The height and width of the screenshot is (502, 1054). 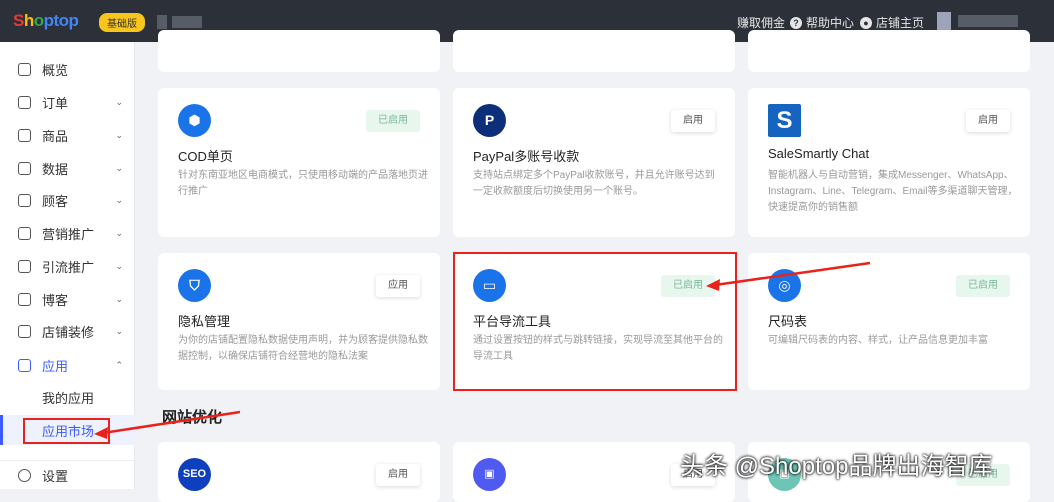 What do you see at coordinates (526, 156) in the screenshot?
I see `app-title: PayPal多账号收款` at bounding box center [526, 156].